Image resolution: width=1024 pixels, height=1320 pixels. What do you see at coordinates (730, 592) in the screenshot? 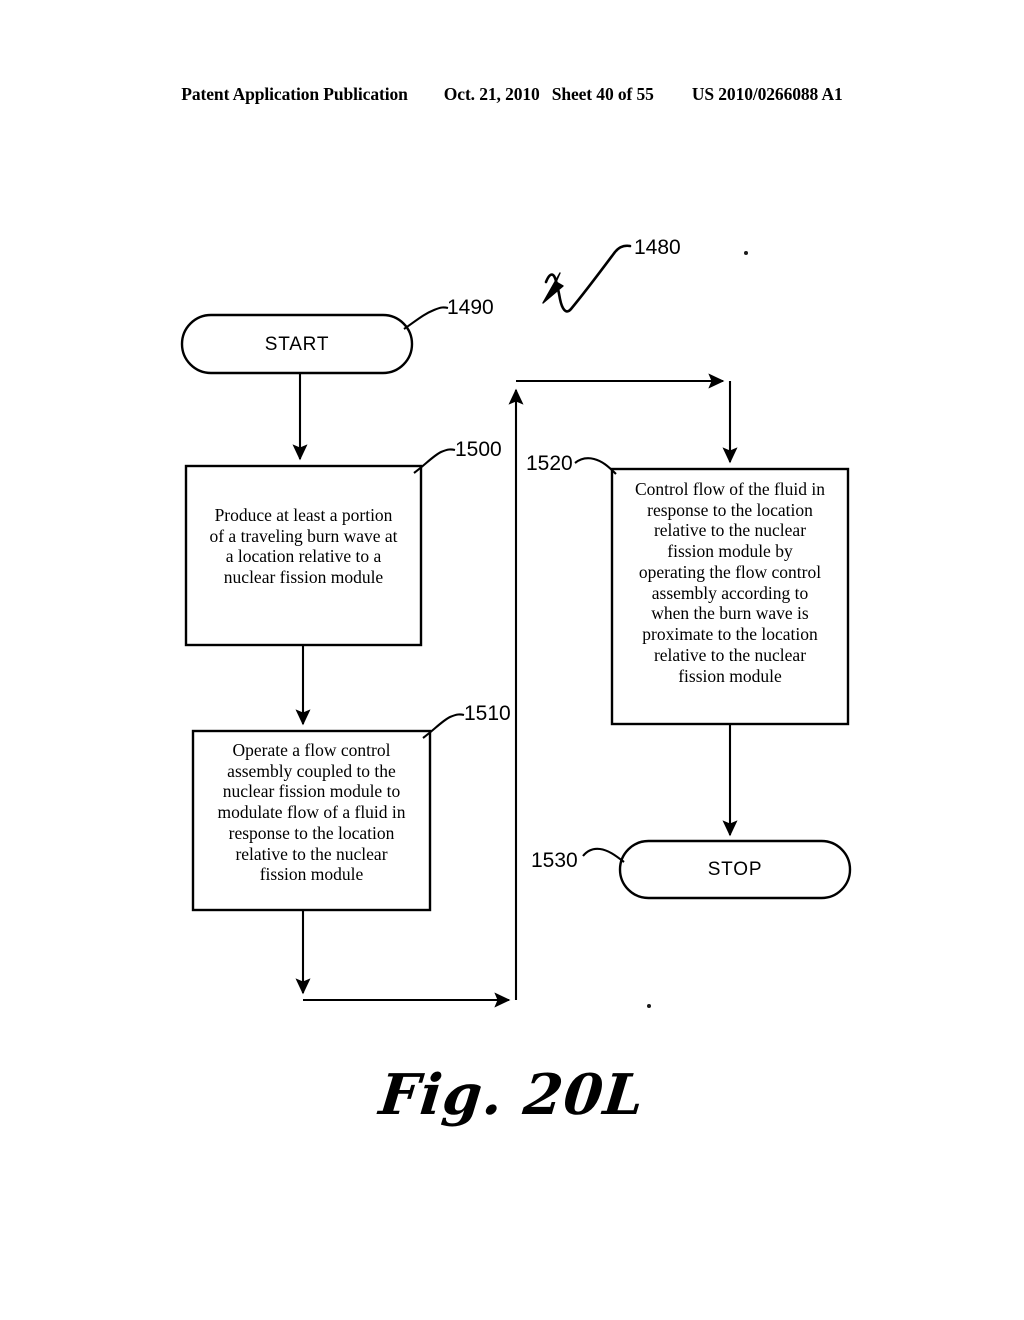
I see `process-1520-line-6: assembly according to` at bounding box center [730, 592].